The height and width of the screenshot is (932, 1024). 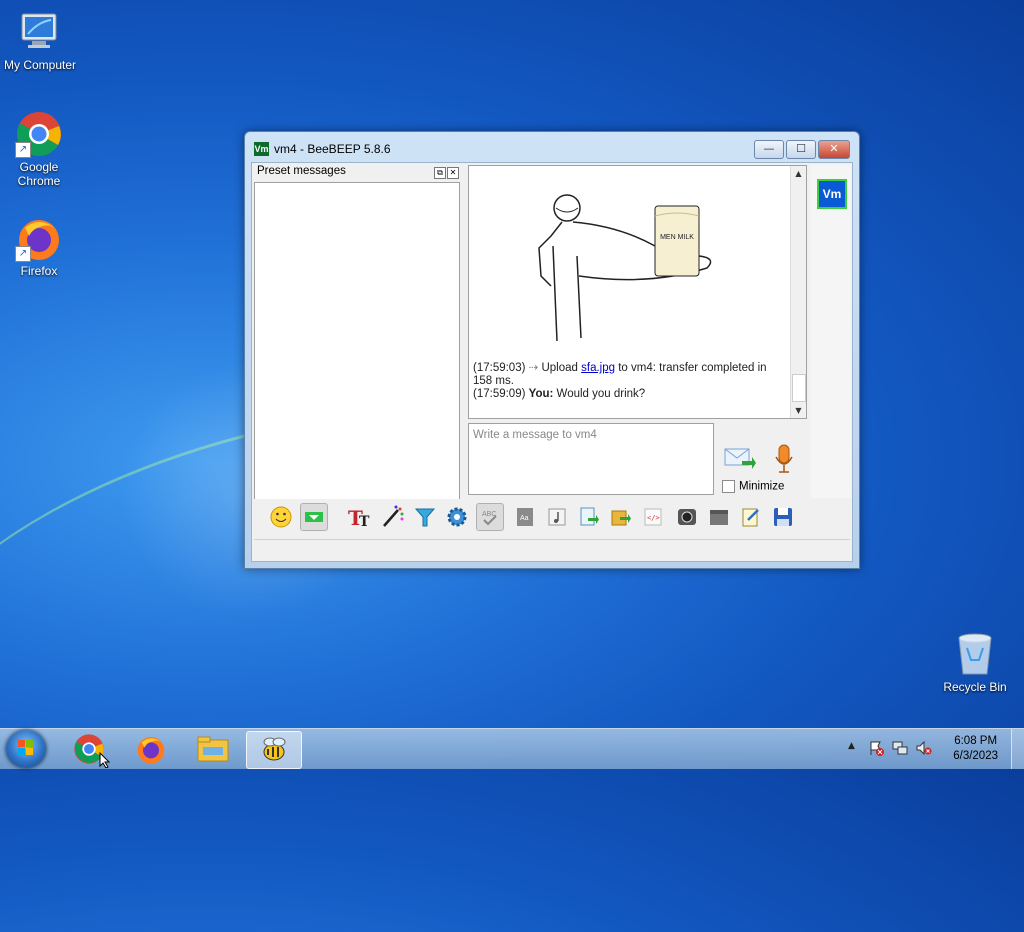 I want to click on recycle-bin-icon, so click(x=975, y=654).